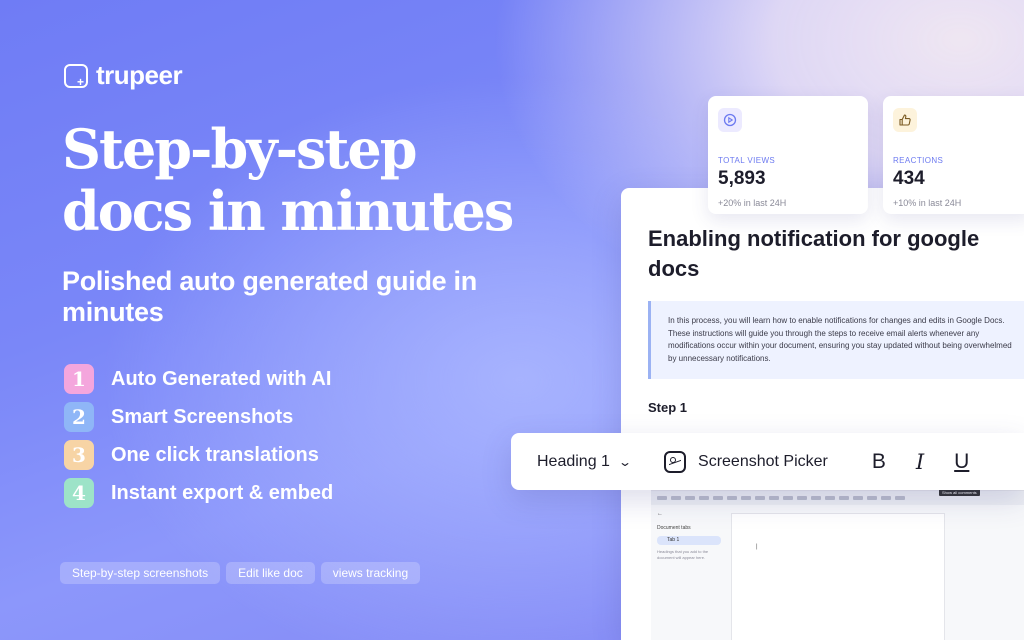 The image size is (1024, 640). I want to click on text-format-group: B I U, so click(920, 462).